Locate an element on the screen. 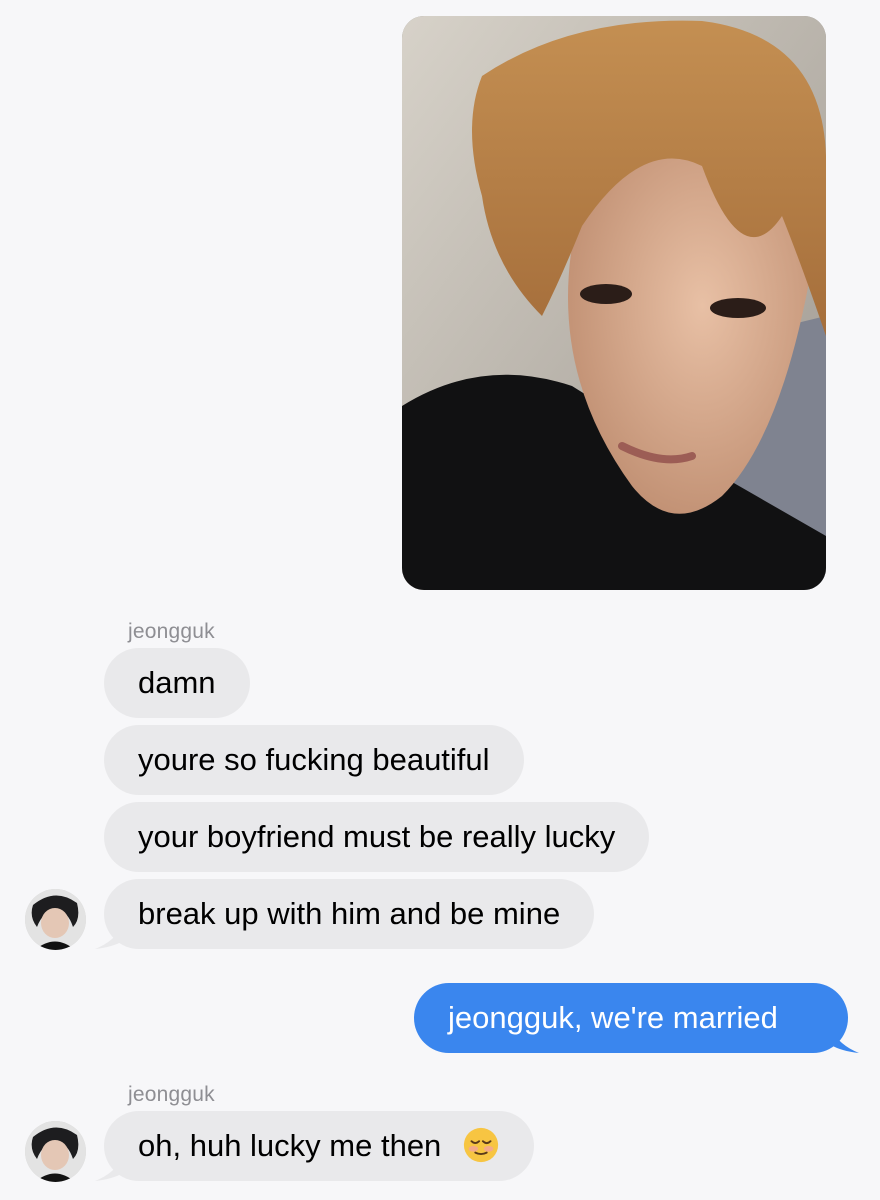  message-text: youre so fucking beautiful is located at coordinates (314, 759).